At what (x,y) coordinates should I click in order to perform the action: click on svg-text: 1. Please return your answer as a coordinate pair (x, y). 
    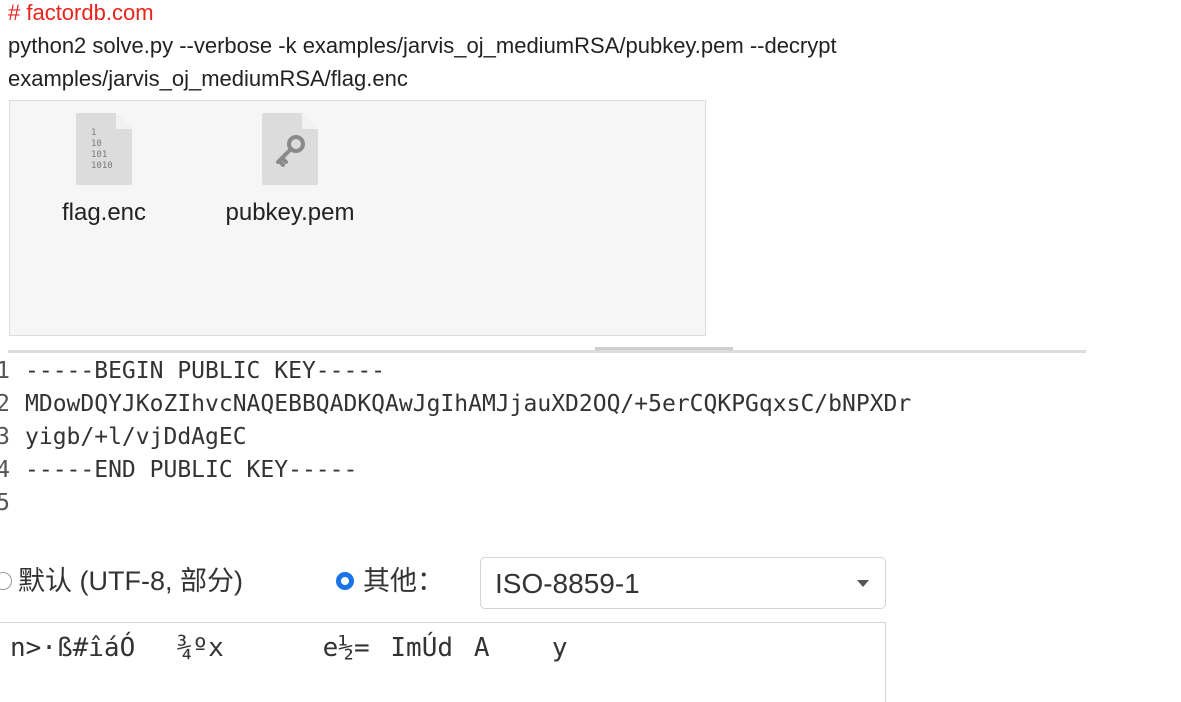
    Looking at the image, I should click on (93, 133).